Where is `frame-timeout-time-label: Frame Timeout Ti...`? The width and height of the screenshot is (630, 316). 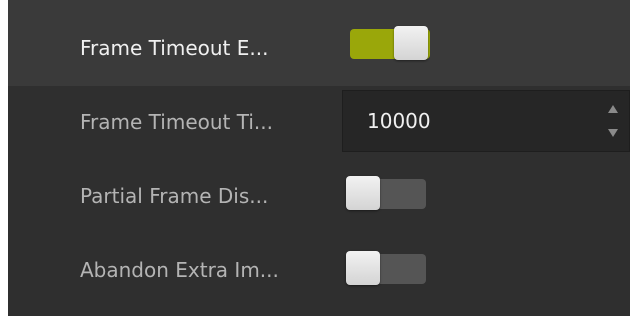 frame-timeout-time-label: Frame Timeout Ti... is located at coordinates (176, 122).